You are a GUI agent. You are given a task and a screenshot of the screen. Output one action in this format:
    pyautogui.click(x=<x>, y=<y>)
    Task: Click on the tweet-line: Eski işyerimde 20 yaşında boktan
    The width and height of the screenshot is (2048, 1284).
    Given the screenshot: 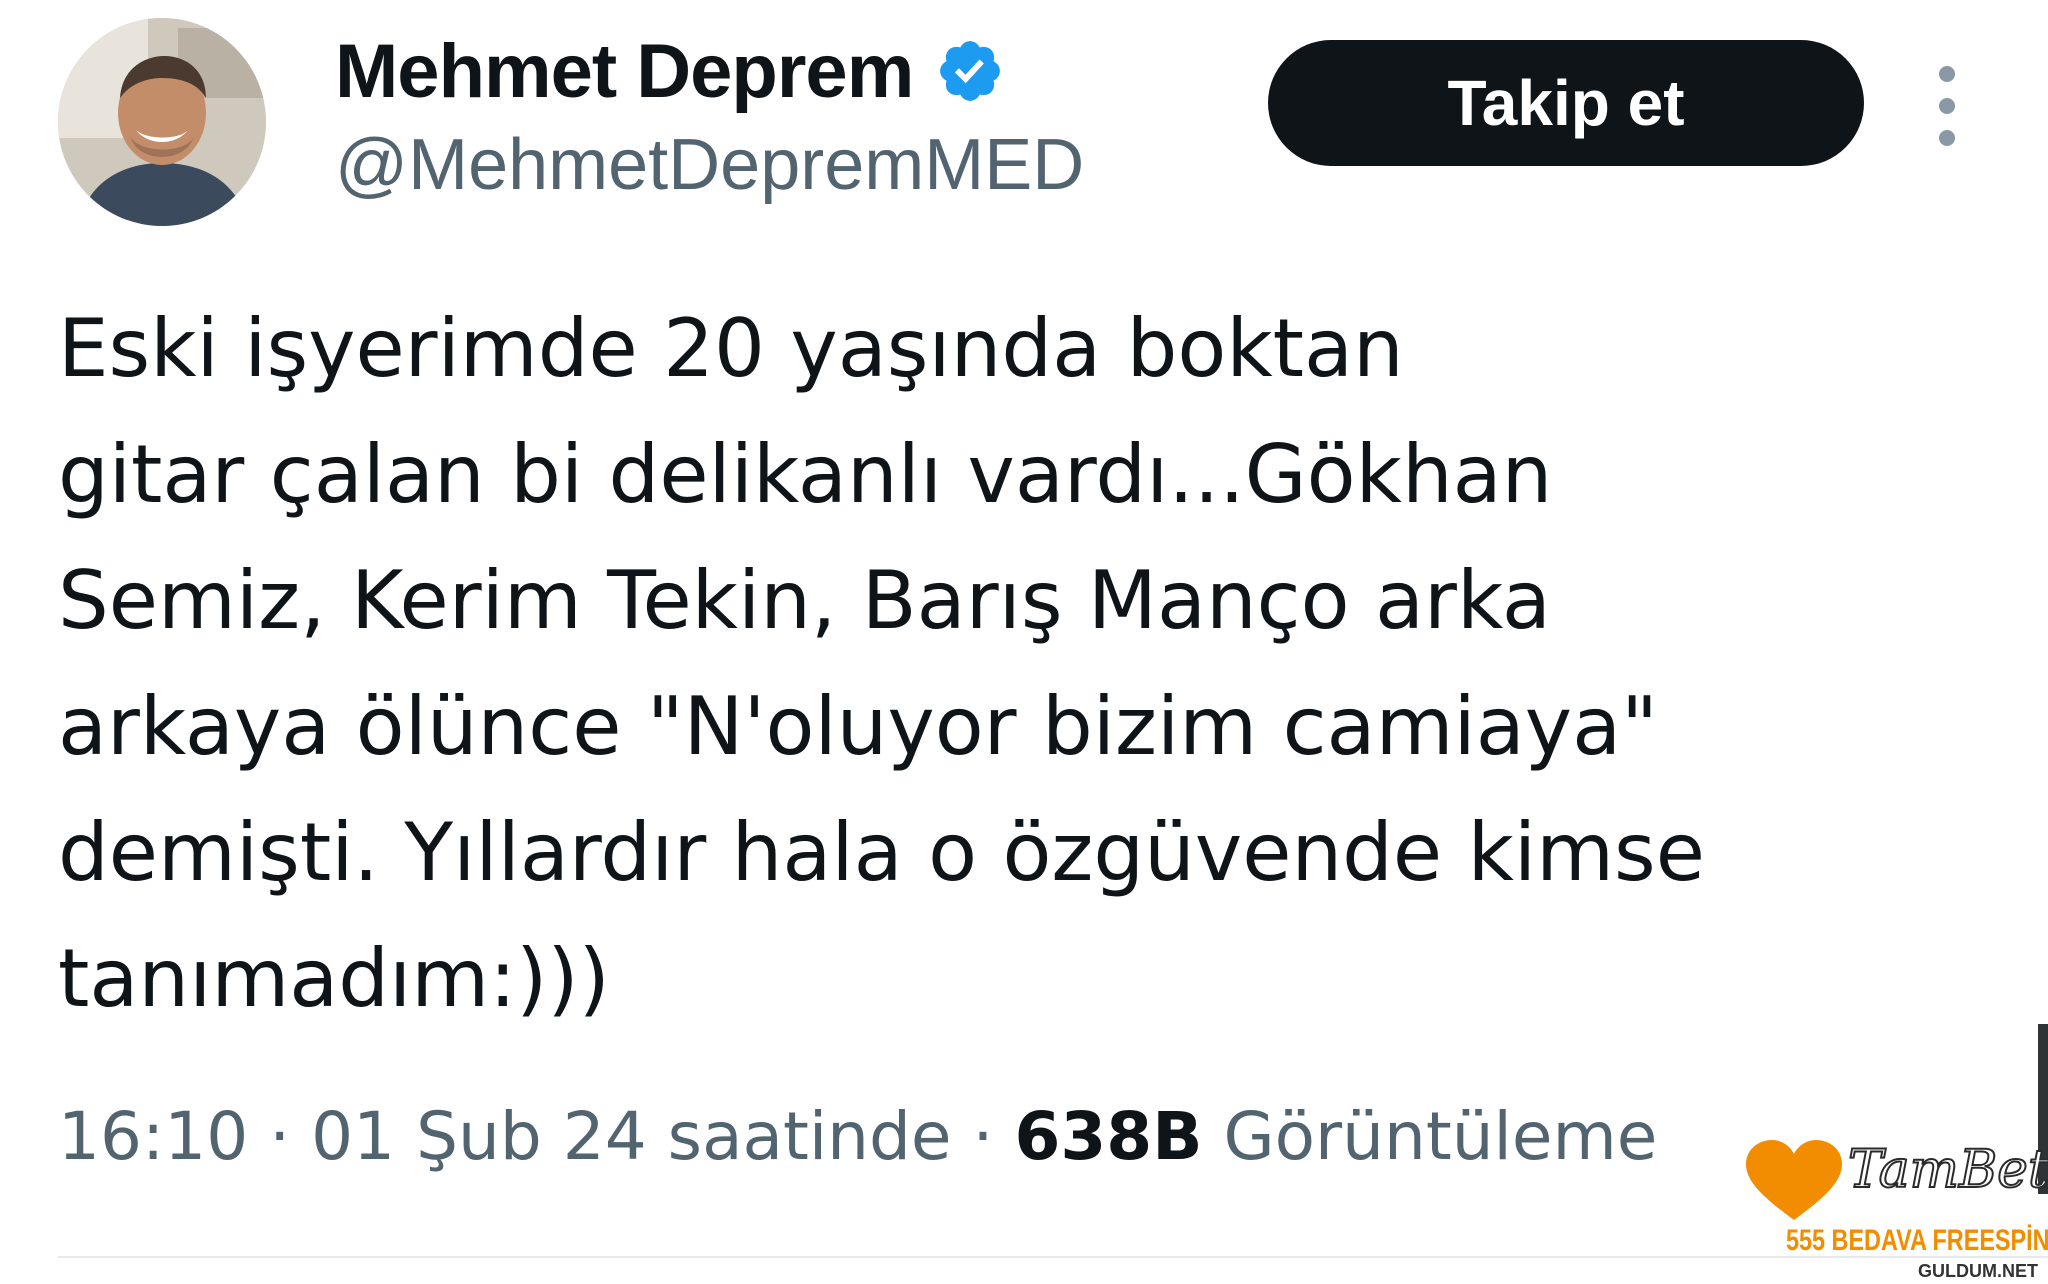 What is the action you would take?
    pyautogui.click(x=731, y=348)
    